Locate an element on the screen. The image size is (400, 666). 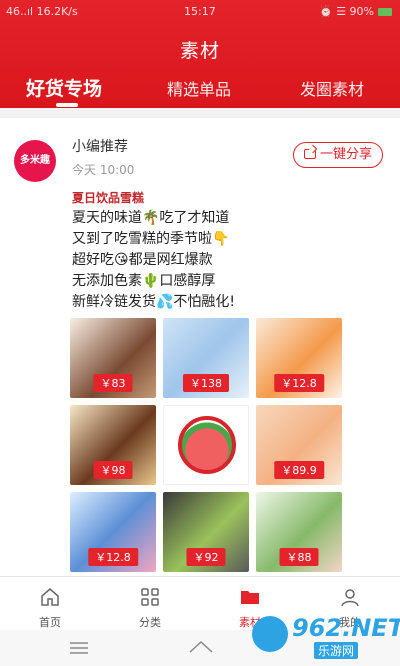
status-signal: 46..ıl 16.2K/s is located at coordinates (42, 11).